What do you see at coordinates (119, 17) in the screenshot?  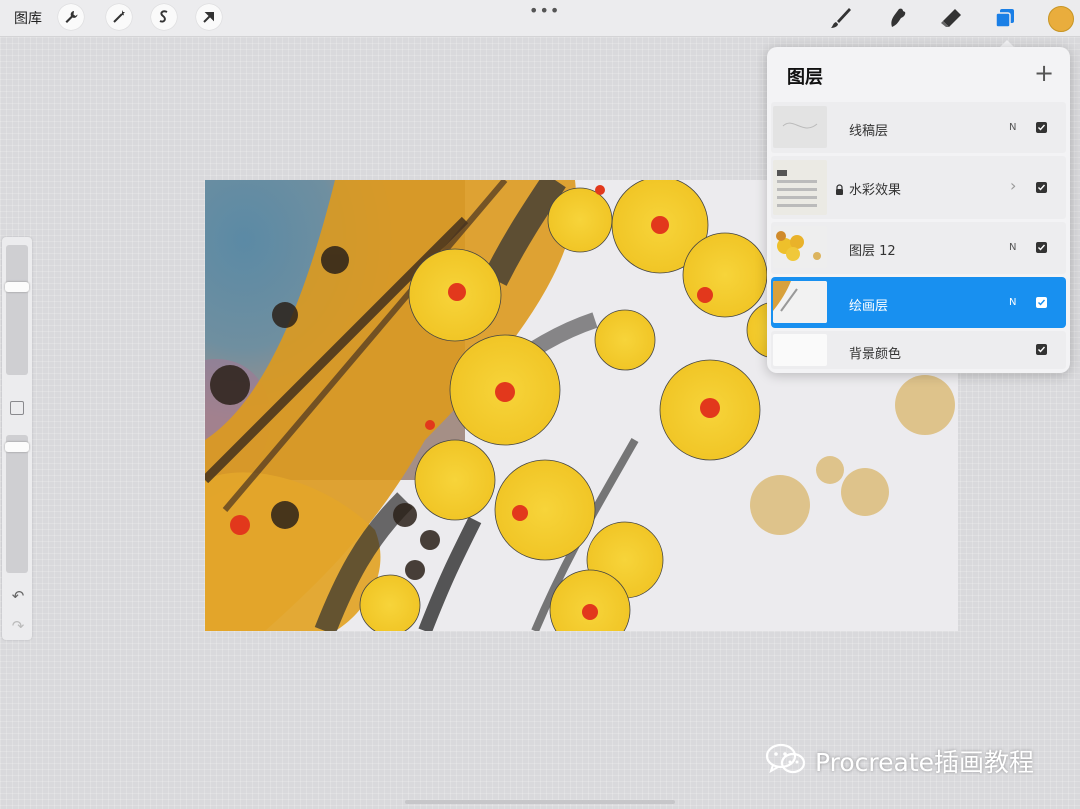 I see `magic-wand-icon` at bounding box center [119, 17].